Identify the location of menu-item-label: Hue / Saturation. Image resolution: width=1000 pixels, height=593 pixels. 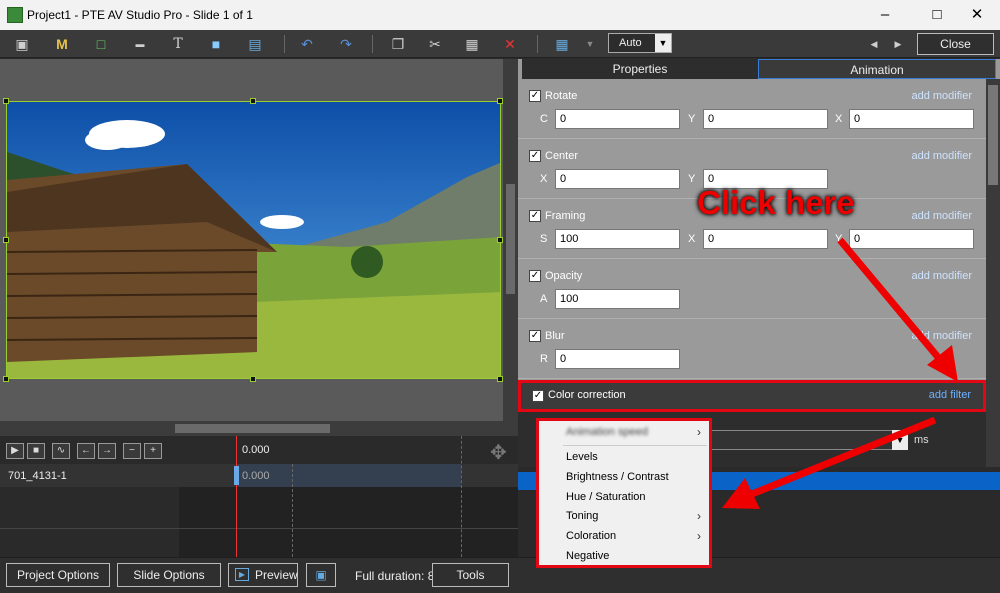
(606, 497).